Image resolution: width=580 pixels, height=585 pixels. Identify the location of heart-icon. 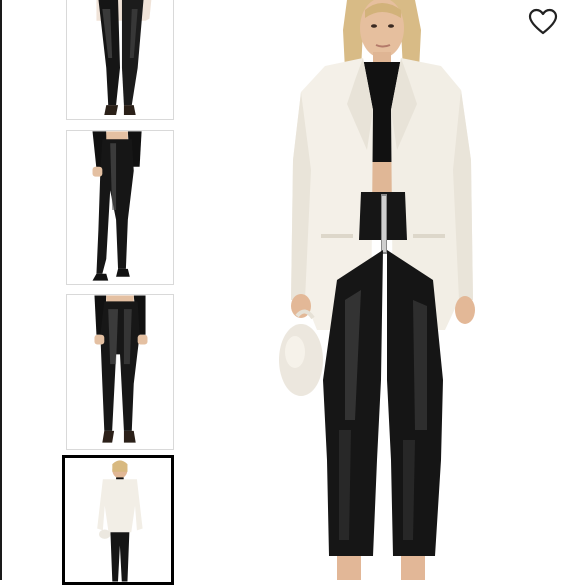
(543, 21).